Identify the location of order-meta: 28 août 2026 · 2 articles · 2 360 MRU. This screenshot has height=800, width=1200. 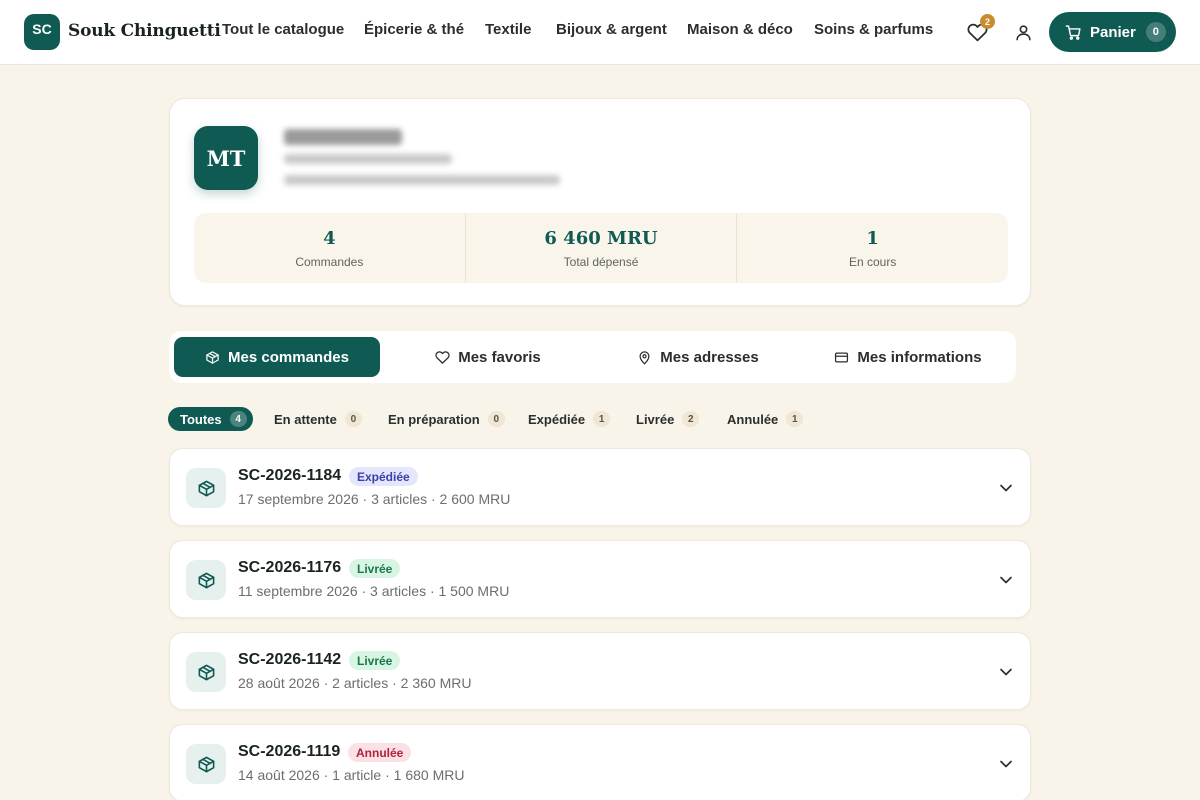
(355, 683).